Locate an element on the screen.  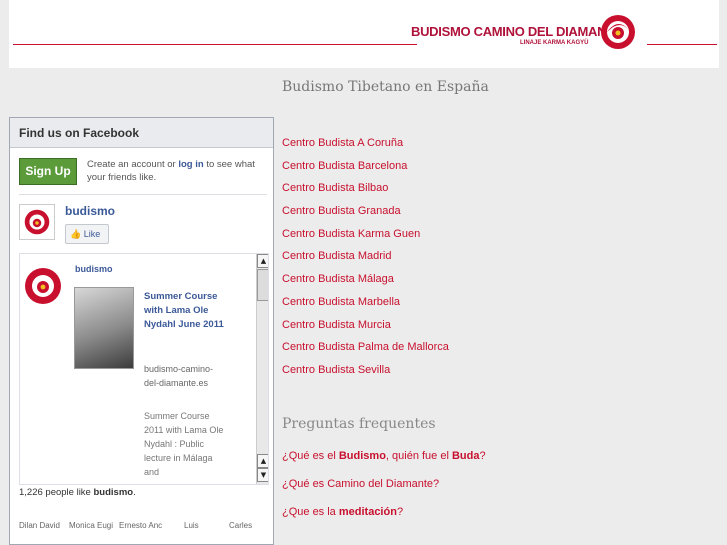
friend-name: Luis is located at coordinates (191, 525).